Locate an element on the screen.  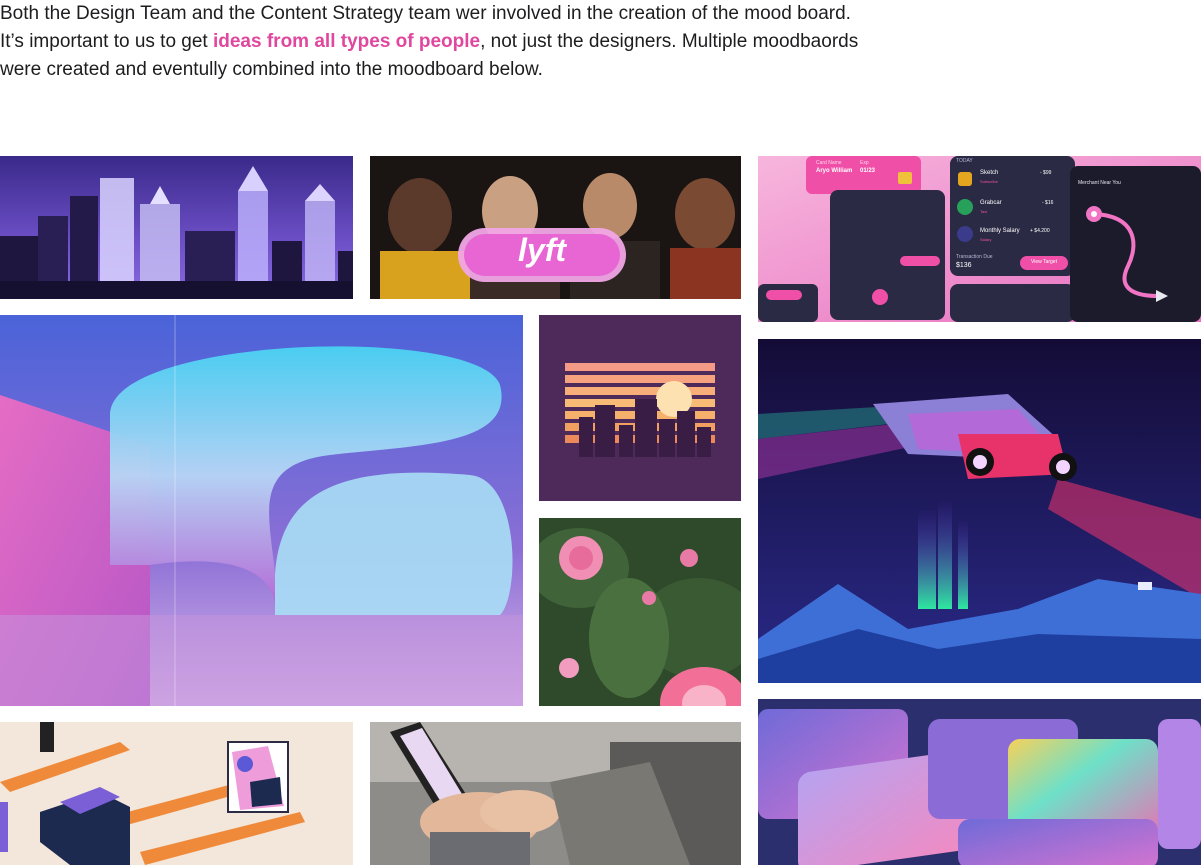
moodboard-gradient-cards is located at coordinates (979, 782).